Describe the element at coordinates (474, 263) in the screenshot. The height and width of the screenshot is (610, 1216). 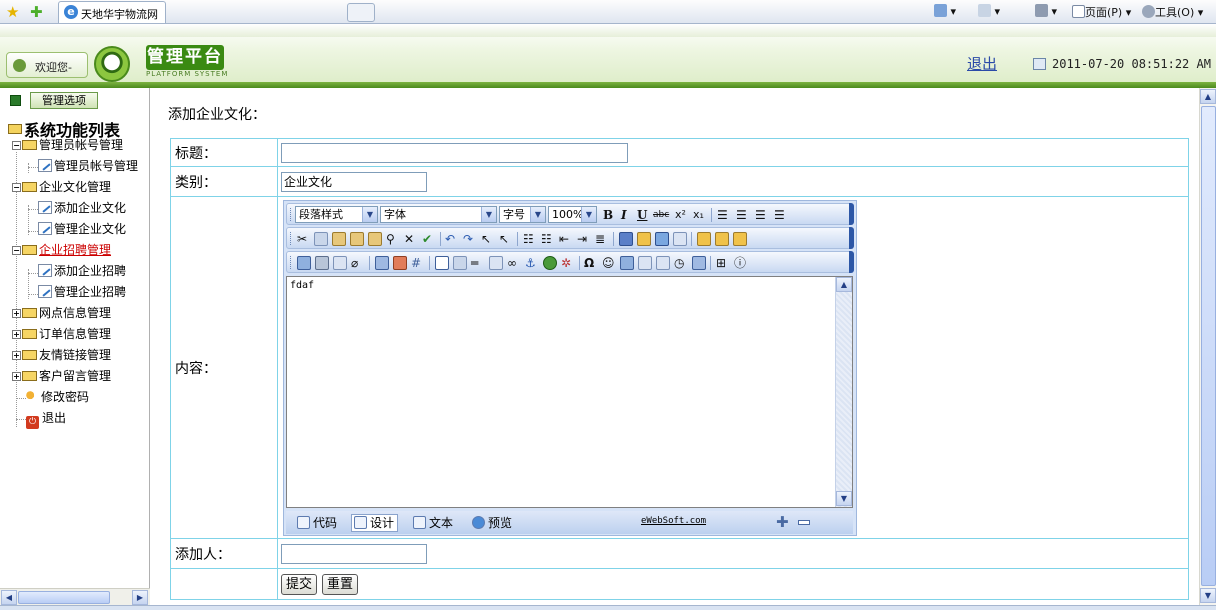
I see `horizontal-rule-icon: ═` at that location.